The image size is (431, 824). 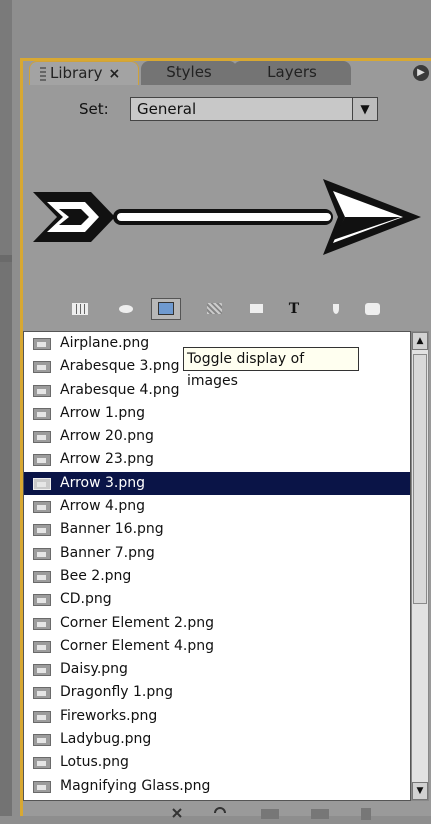 I want to click on tab-library: Library ×, so click(x=84, y=73).